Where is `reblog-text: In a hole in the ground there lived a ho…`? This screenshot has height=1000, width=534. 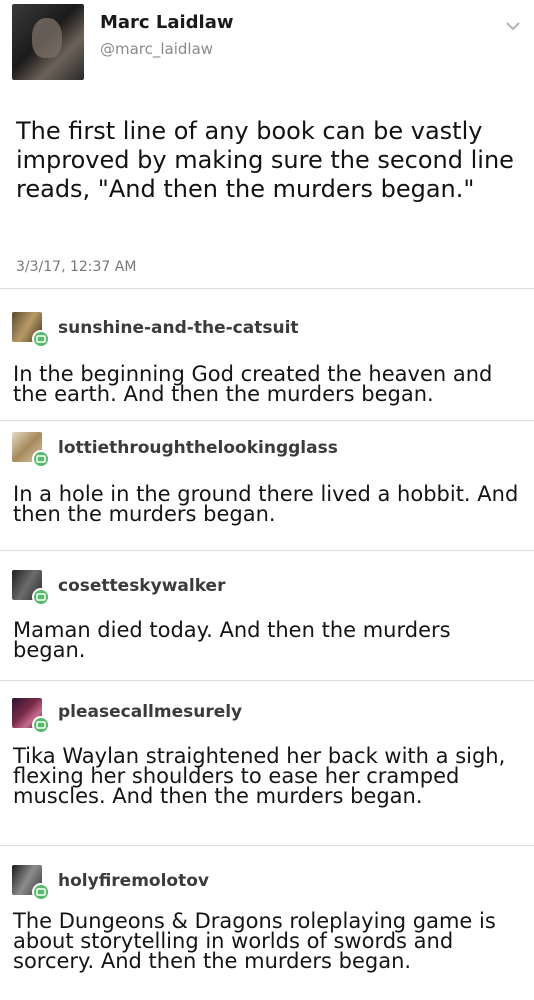 reblog-text: In a hole in the ground there lived a ho… is located at coordinates (266, 504).